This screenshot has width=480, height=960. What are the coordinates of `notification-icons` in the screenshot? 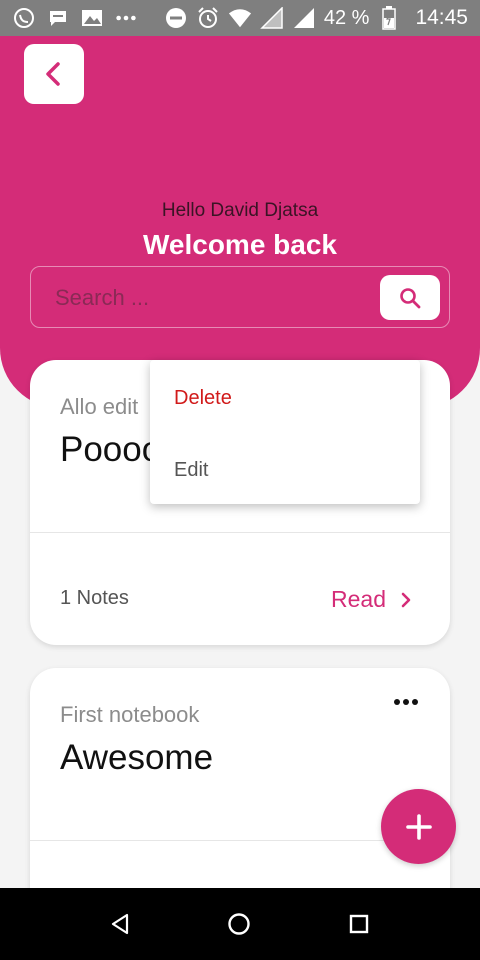 It's located at (75, 18).